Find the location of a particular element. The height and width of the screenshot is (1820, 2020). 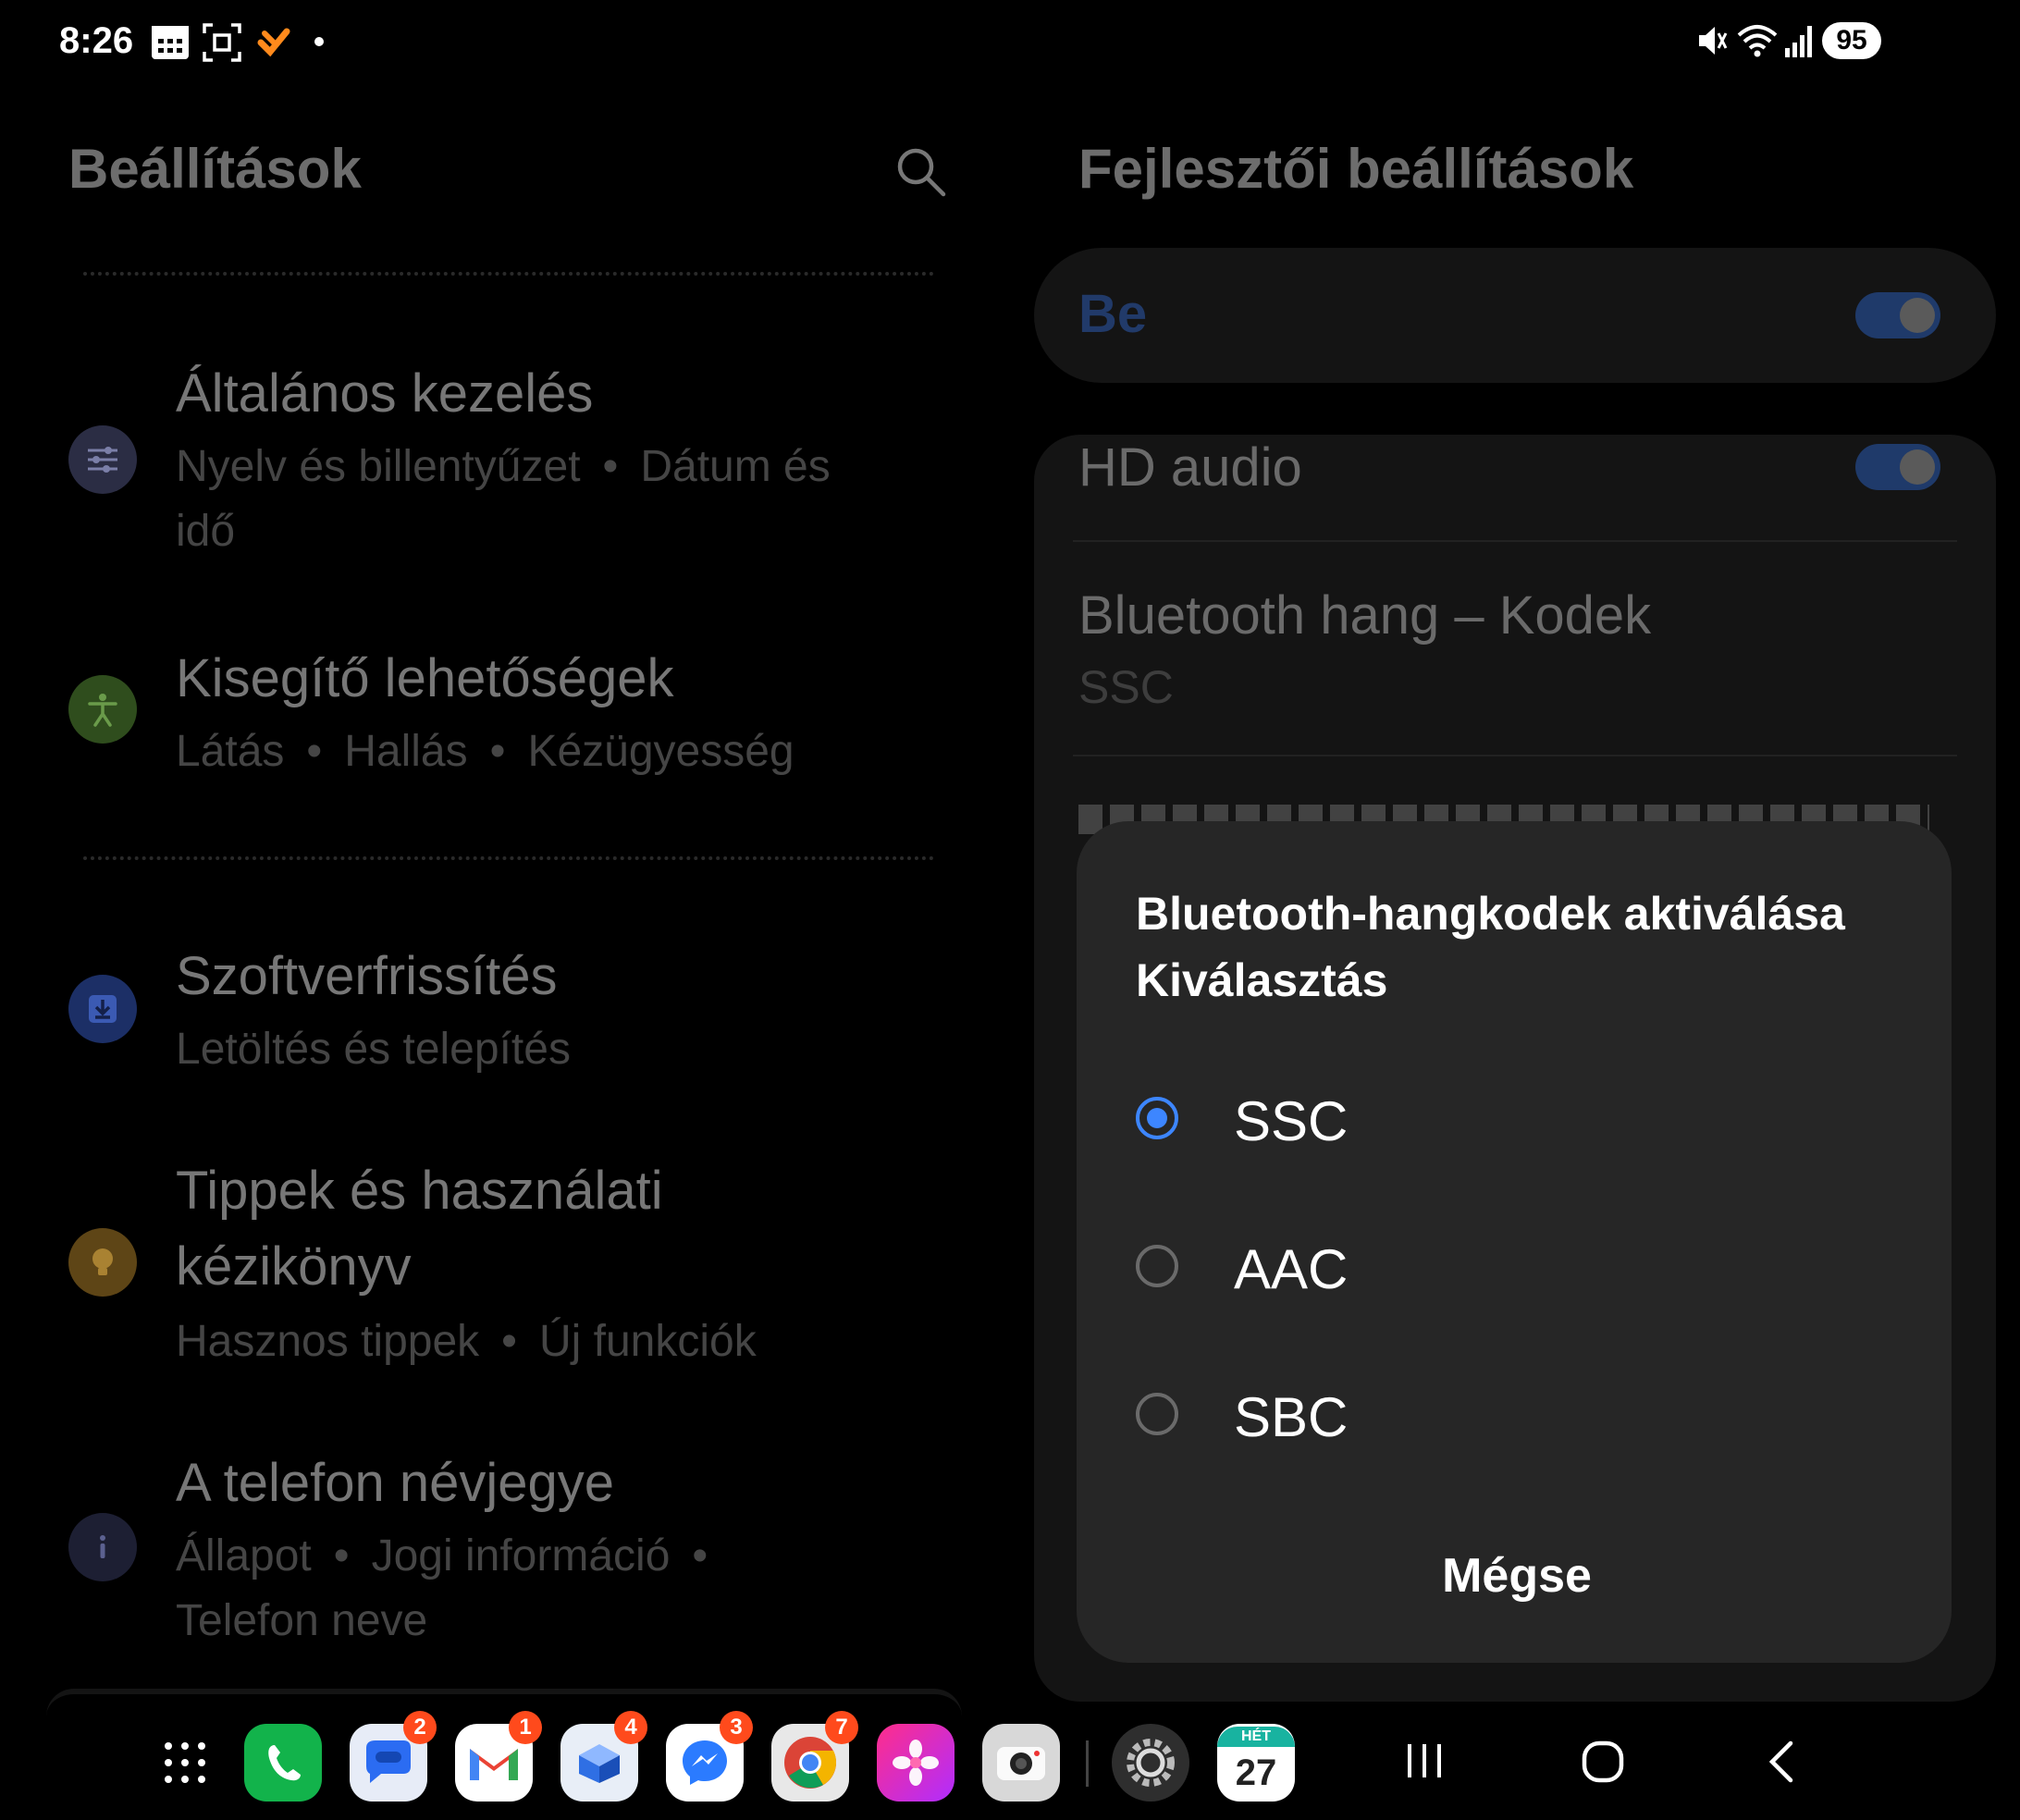

notification-badge: 3 is located at coordinates (736, 1727).